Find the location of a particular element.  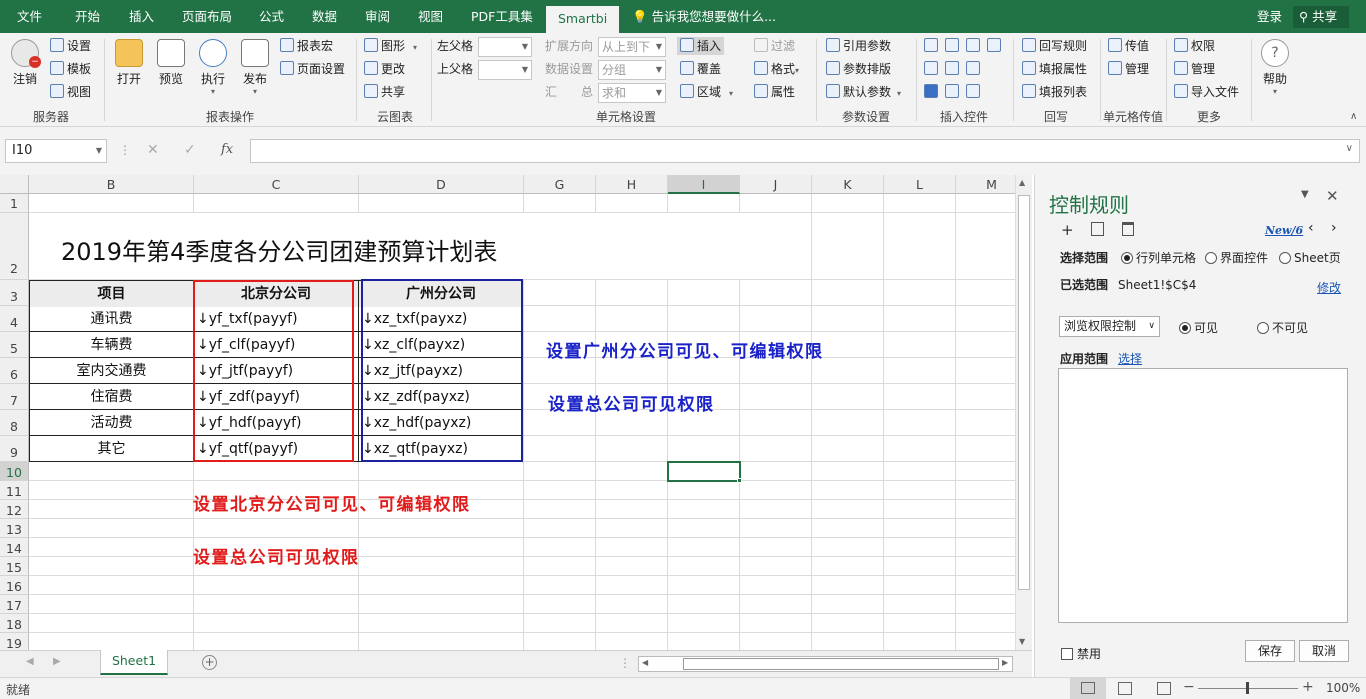

data-setting-select: 分组 ▼ is located at coordinates (632, 70).